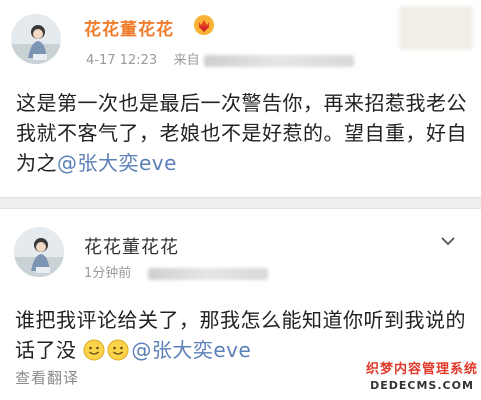 The width and height of the screenshot is (481, 400). I want to click on post-time: 4-17 12:23, so click(122, 60).